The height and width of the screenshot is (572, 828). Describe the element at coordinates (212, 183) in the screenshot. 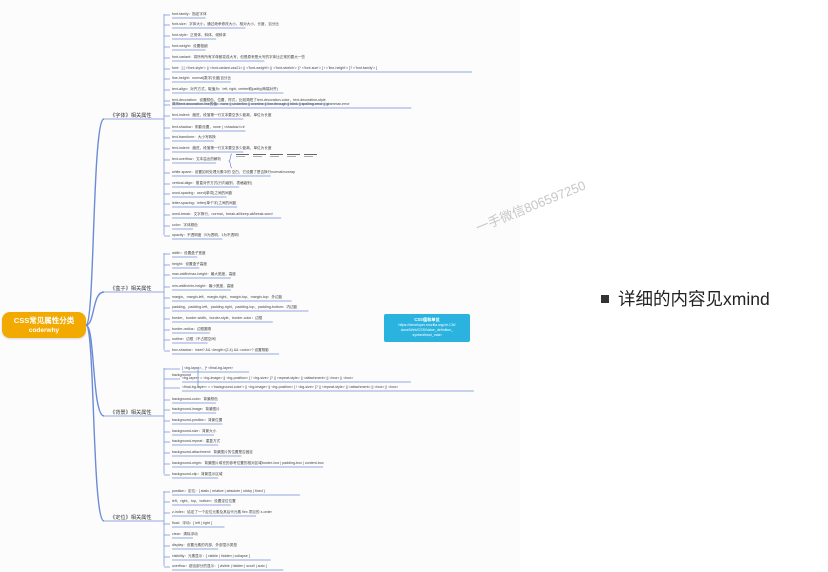

I see `leaf-node: vertical-align：垂直对齐方式(行内级别，表格级别)` at that location.